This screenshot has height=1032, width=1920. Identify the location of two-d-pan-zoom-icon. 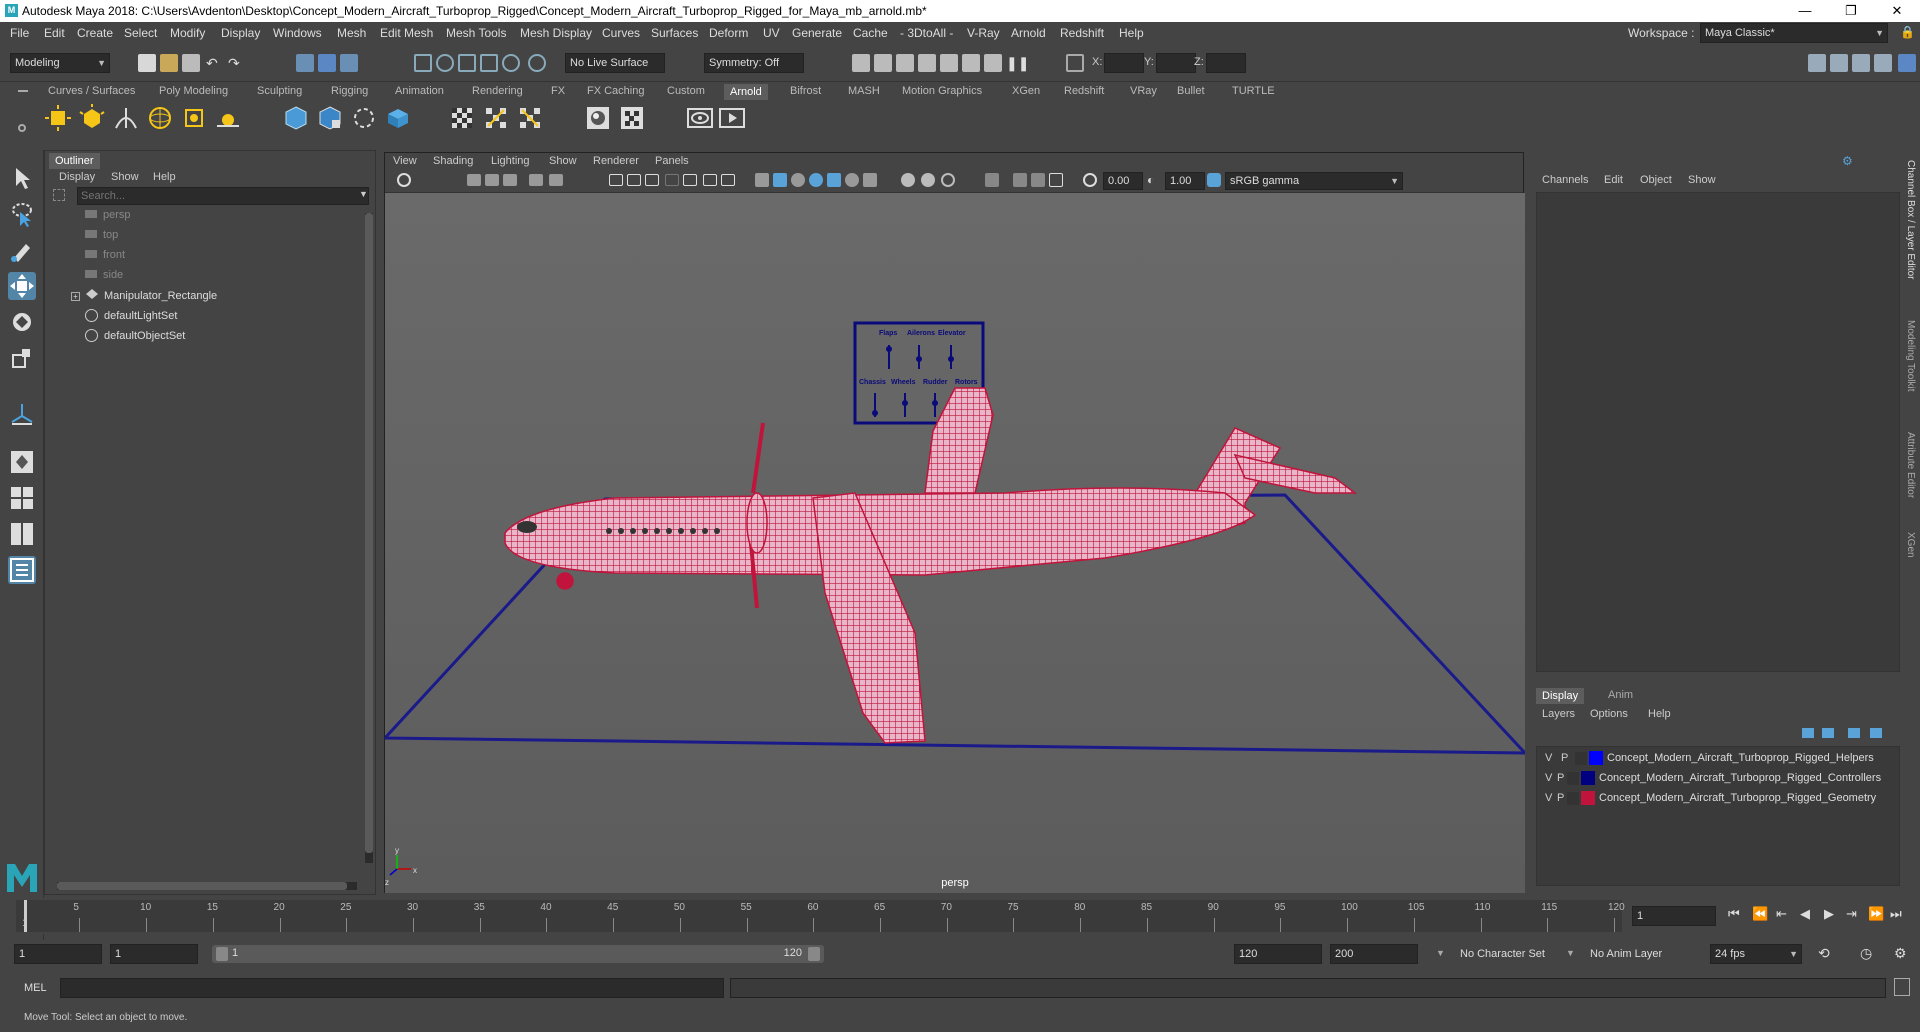
(536, 180).